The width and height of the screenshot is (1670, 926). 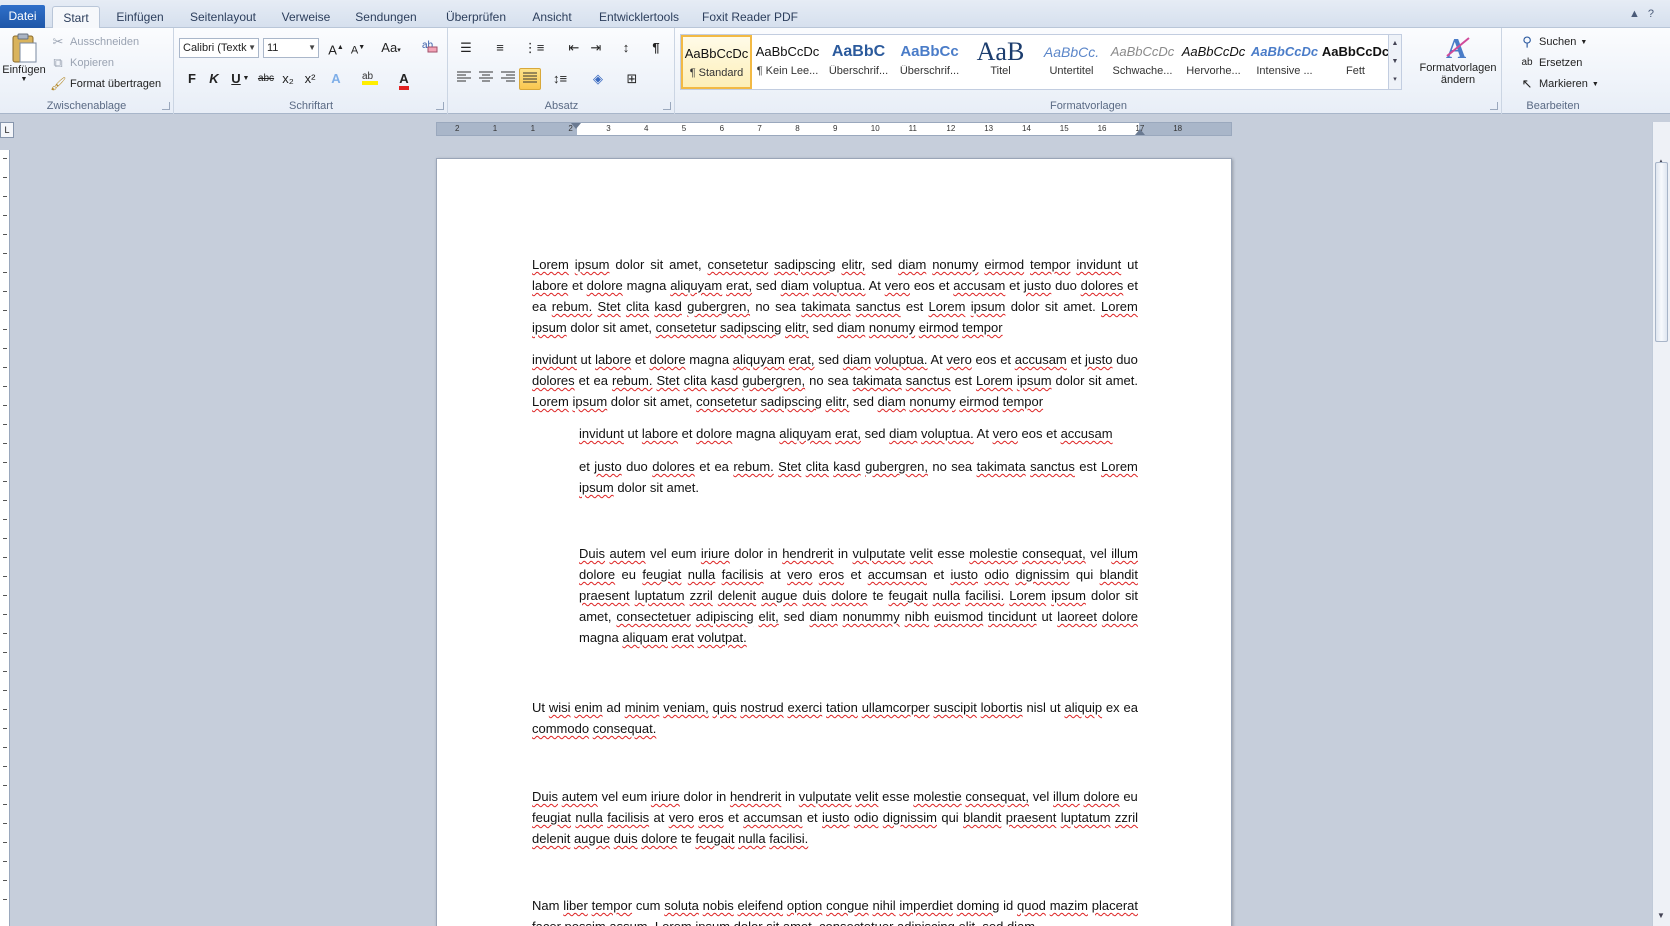 I want to click on multilevel-list-icon: ⋮≡, so click(x=534, y=48).